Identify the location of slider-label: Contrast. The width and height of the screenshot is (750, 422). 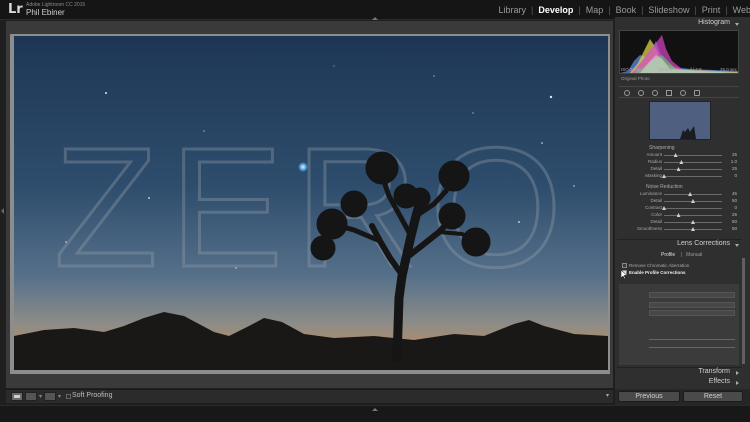
(653, 207).